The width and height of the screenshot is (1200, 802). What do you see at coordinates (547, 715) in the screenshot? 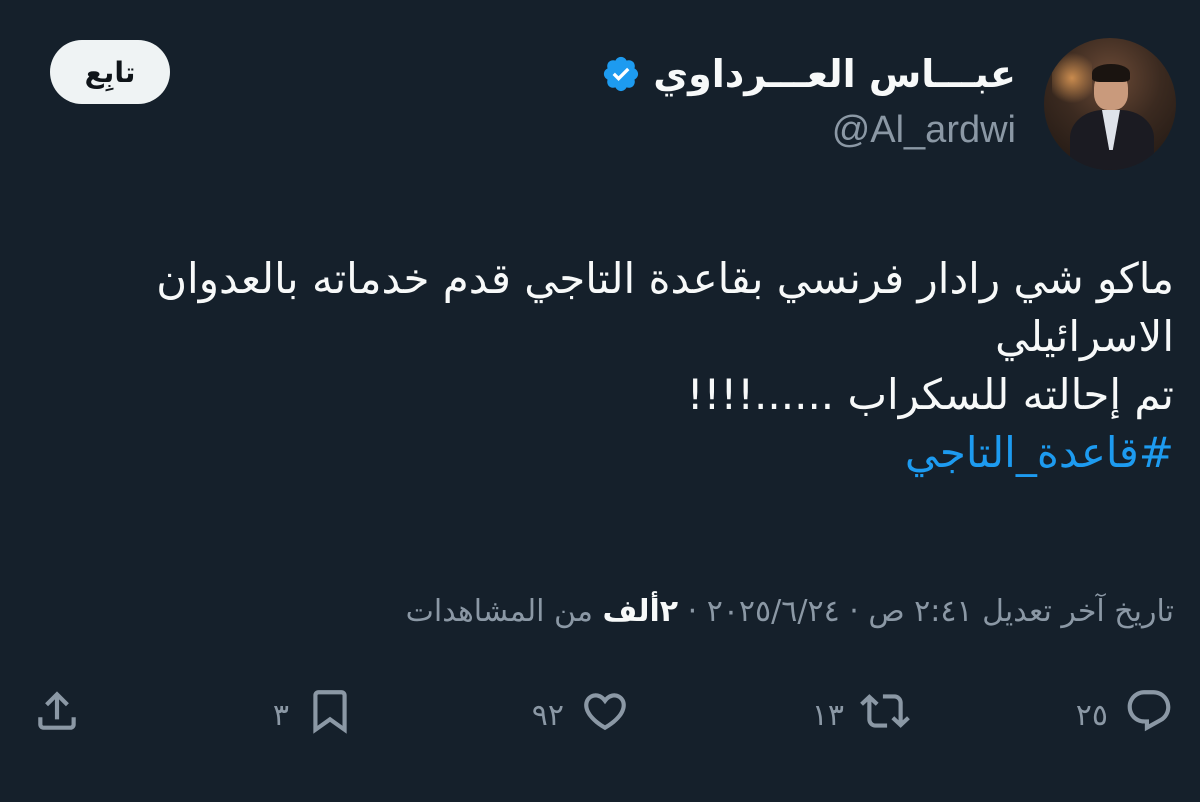
I see `like-count: ٩٢` at bounding box center [547, 715].